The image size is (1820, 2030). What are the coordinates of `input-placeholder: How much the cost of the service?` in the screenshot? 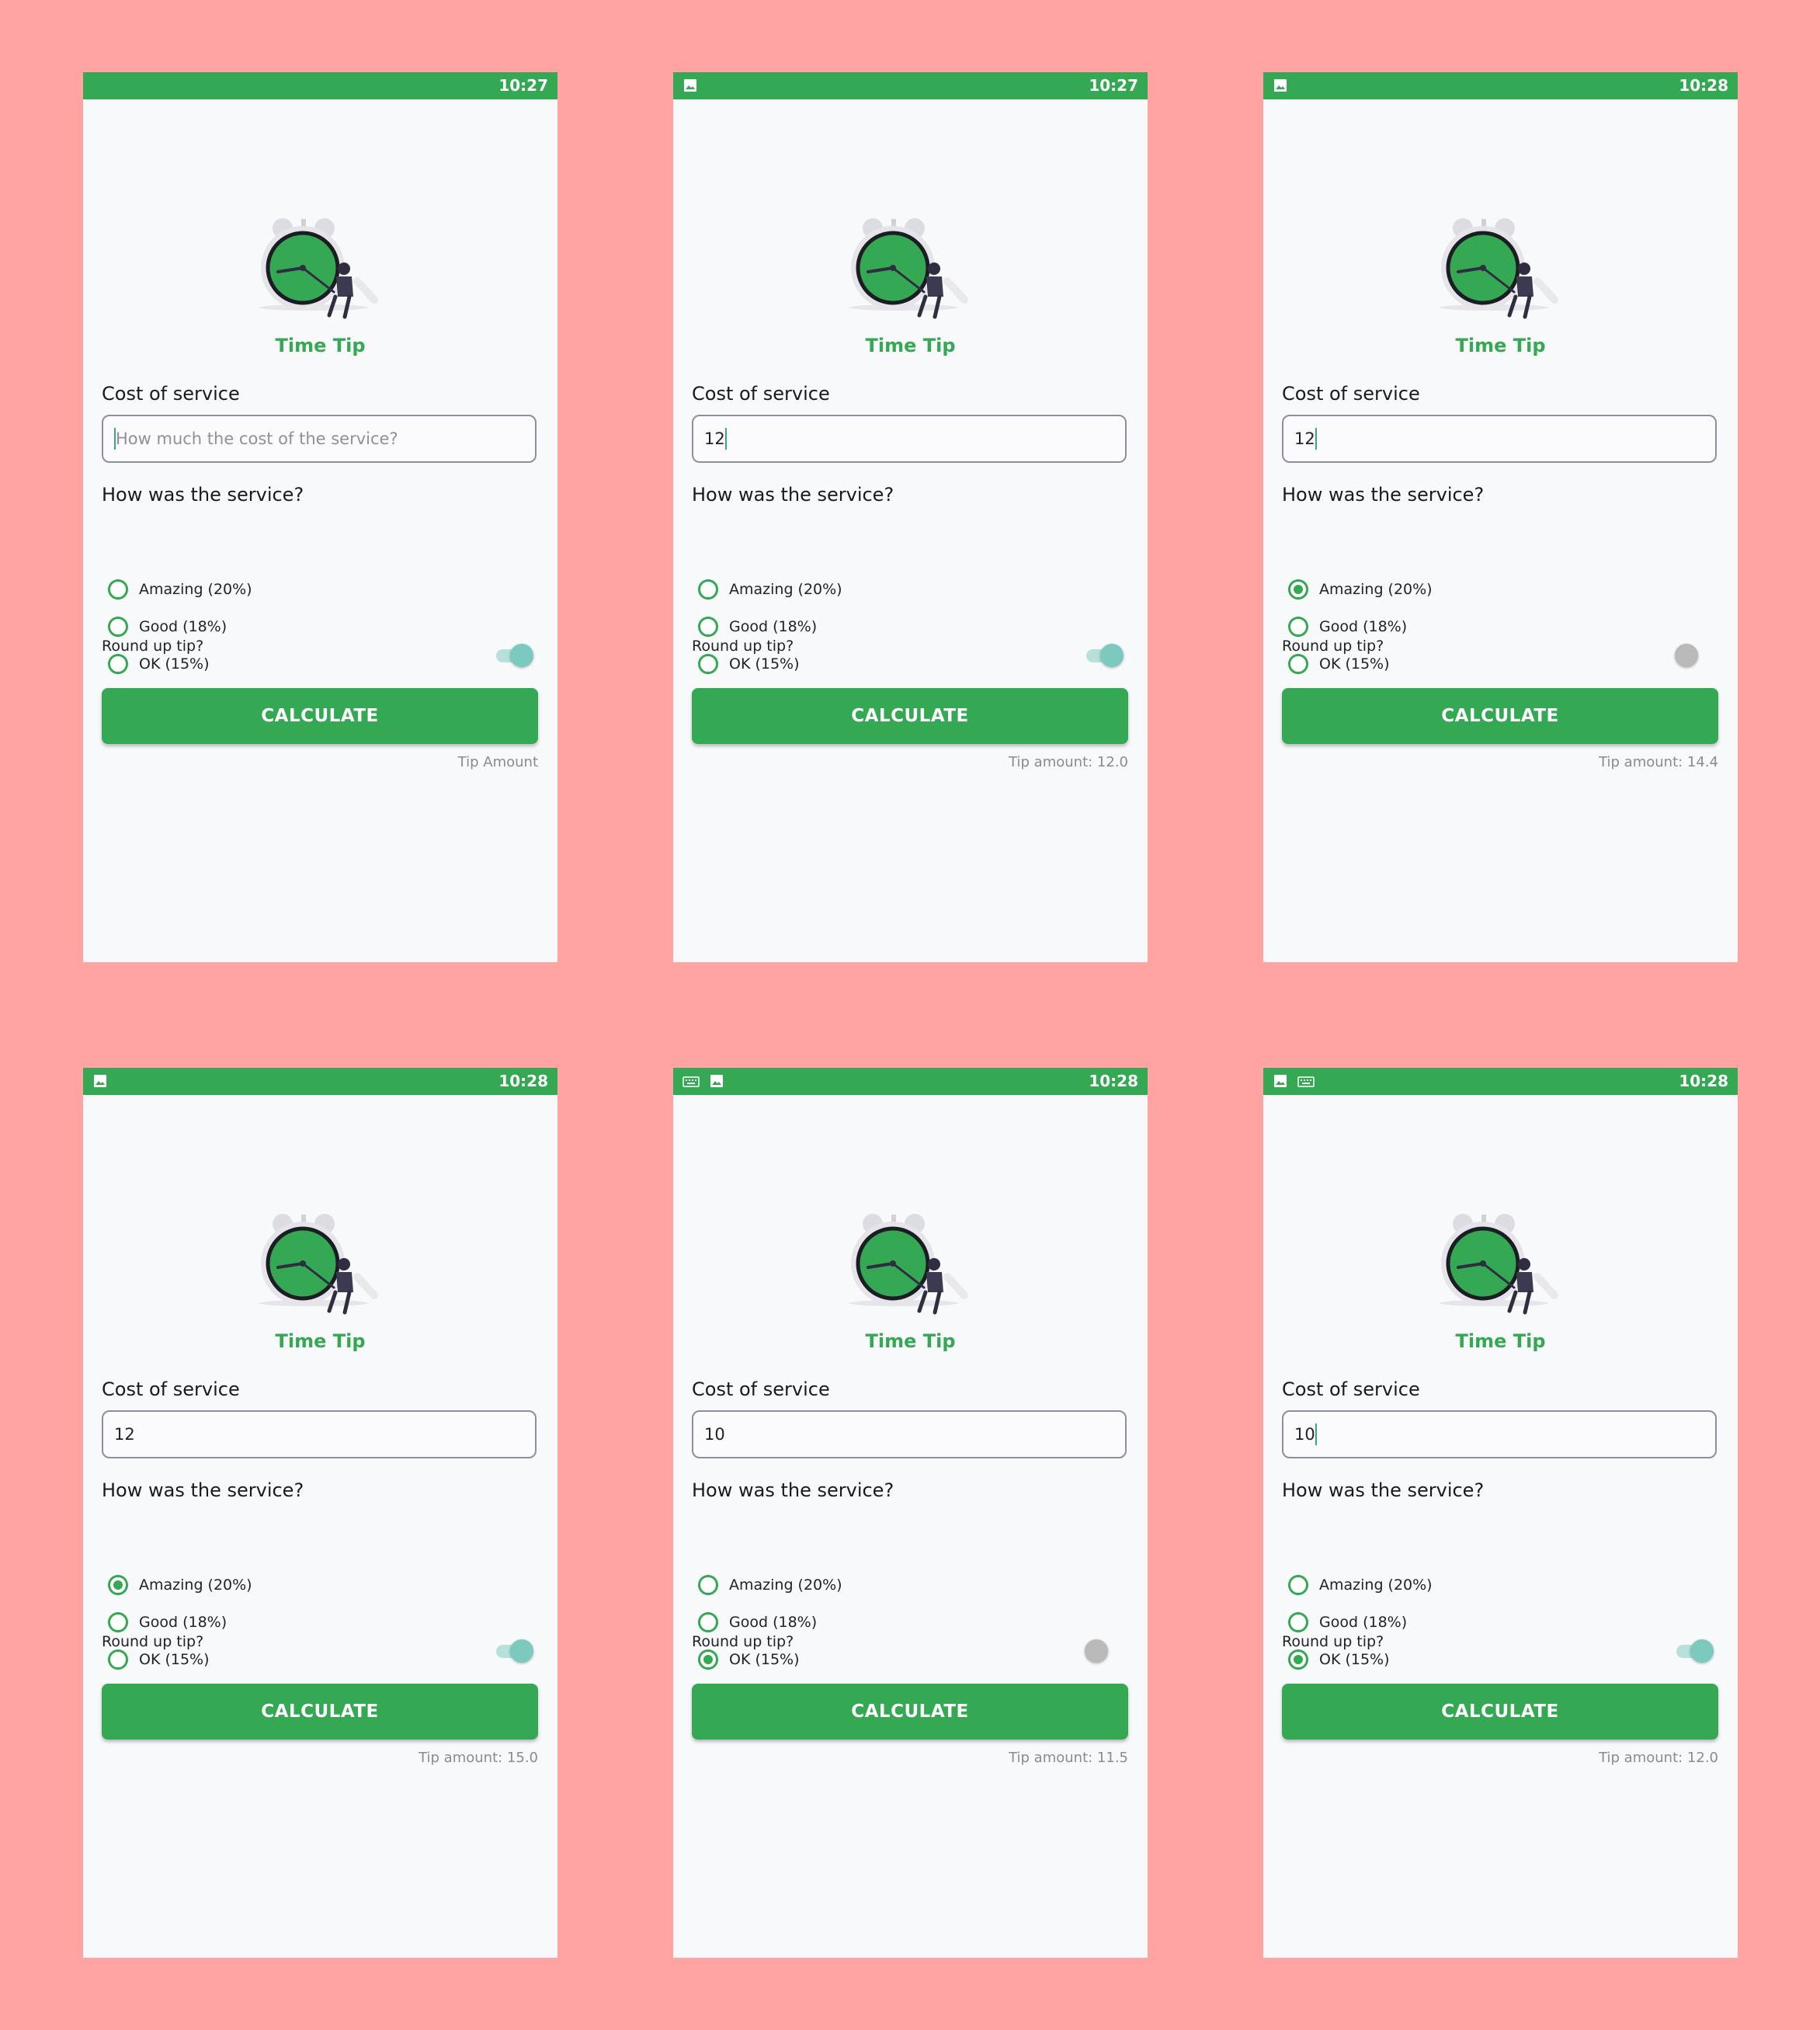 It's located at (257, 438).